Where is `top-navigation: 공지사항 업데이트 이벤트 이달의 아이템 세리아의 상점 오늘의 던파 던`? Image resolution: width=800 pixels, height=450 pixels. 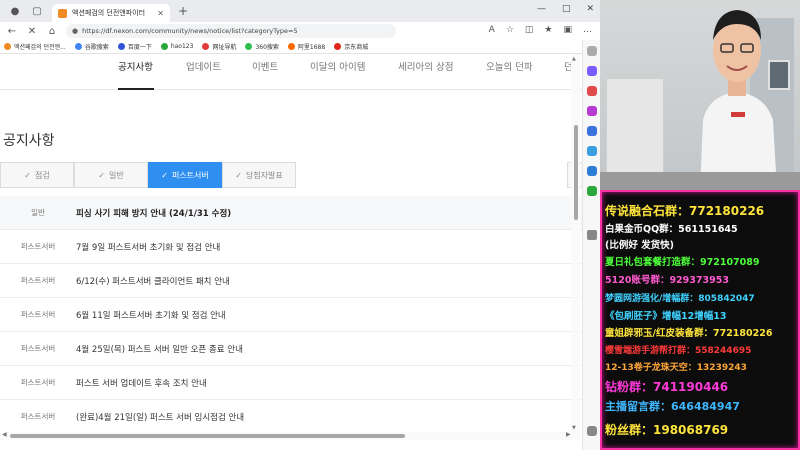
top-navigation: 공지사항 업데이트 이벤트 이달의 아이템 세리아의 상점 오늘의 던파 던 is located at coordinates (291, 72).